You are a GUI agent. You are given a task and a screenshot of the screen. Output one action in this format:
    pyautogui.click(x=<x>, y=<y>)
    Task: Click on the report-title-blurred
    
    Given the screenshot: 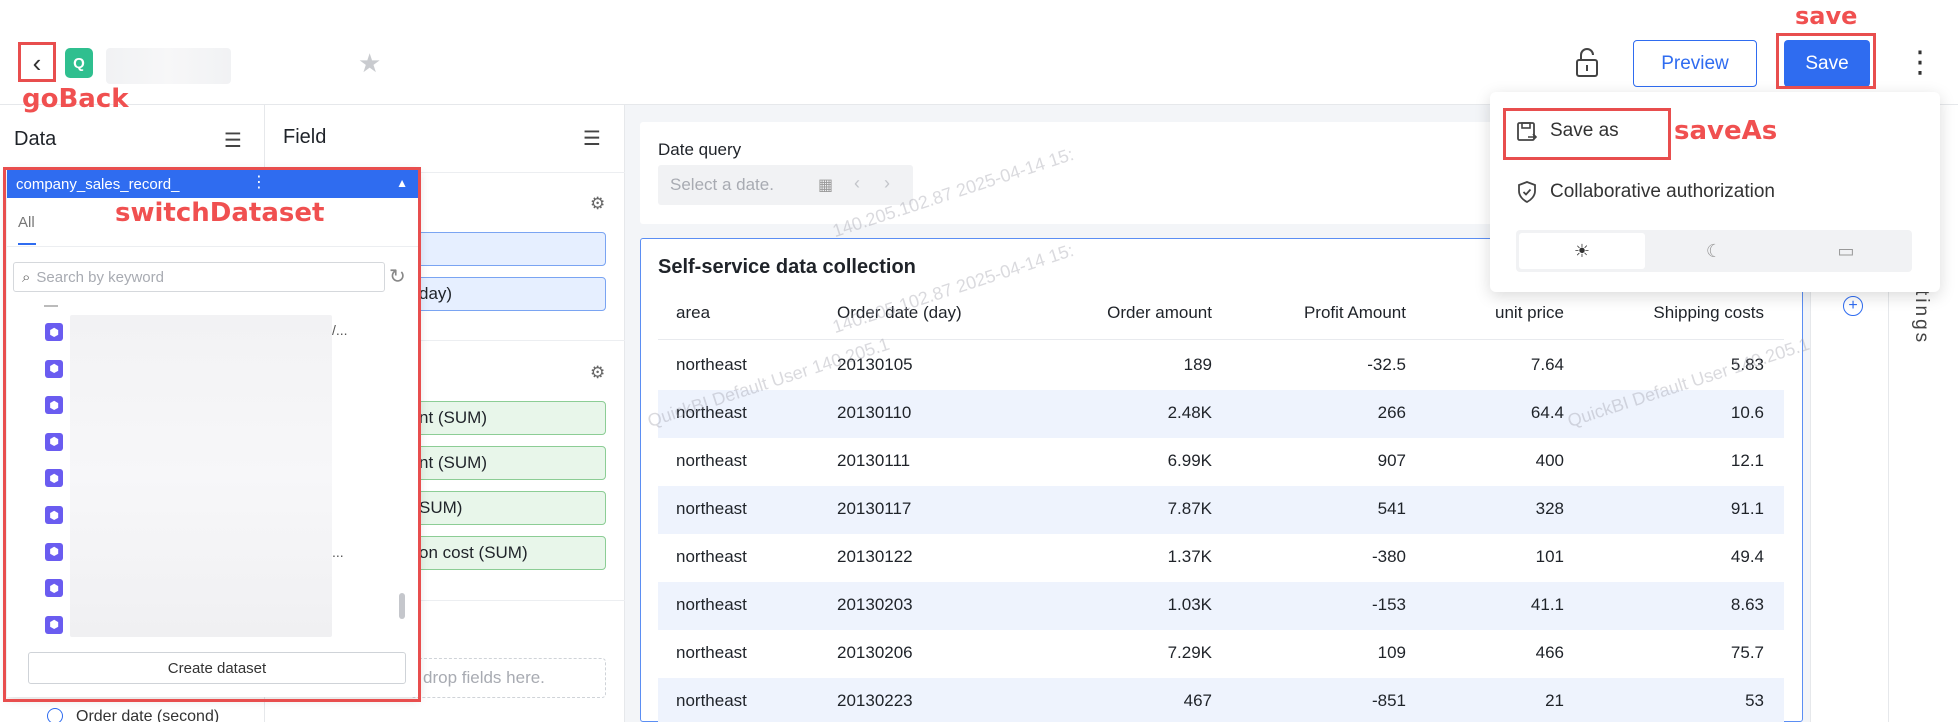 What is the action you would take?
    pyautogui.click(x=168, y=66)
    